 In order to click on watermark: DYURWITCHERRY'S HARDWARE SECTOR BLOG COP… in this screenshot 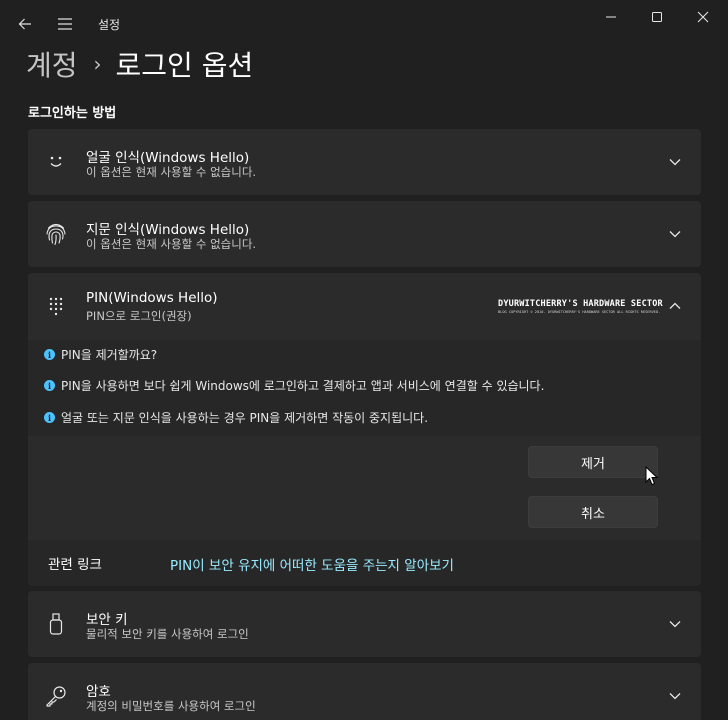, I will do `click(580, 306)`.